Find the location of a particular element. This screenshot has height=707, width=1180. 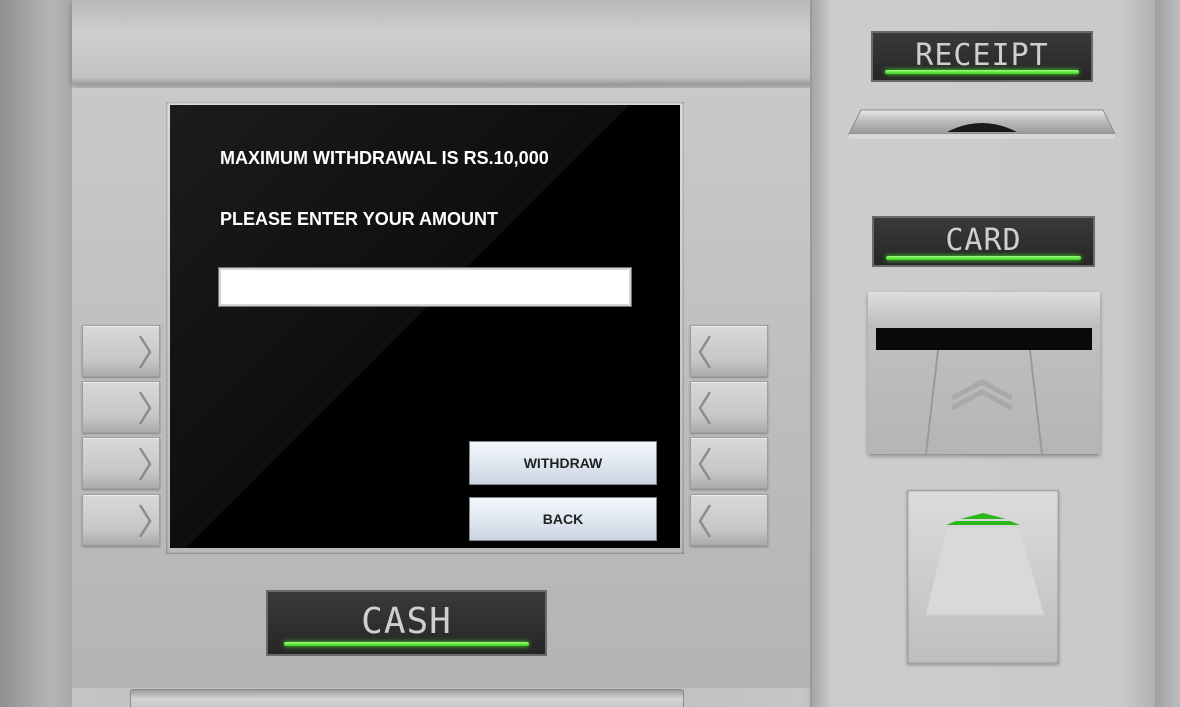

cash-label: CASH is located at coordinates (406, 623).